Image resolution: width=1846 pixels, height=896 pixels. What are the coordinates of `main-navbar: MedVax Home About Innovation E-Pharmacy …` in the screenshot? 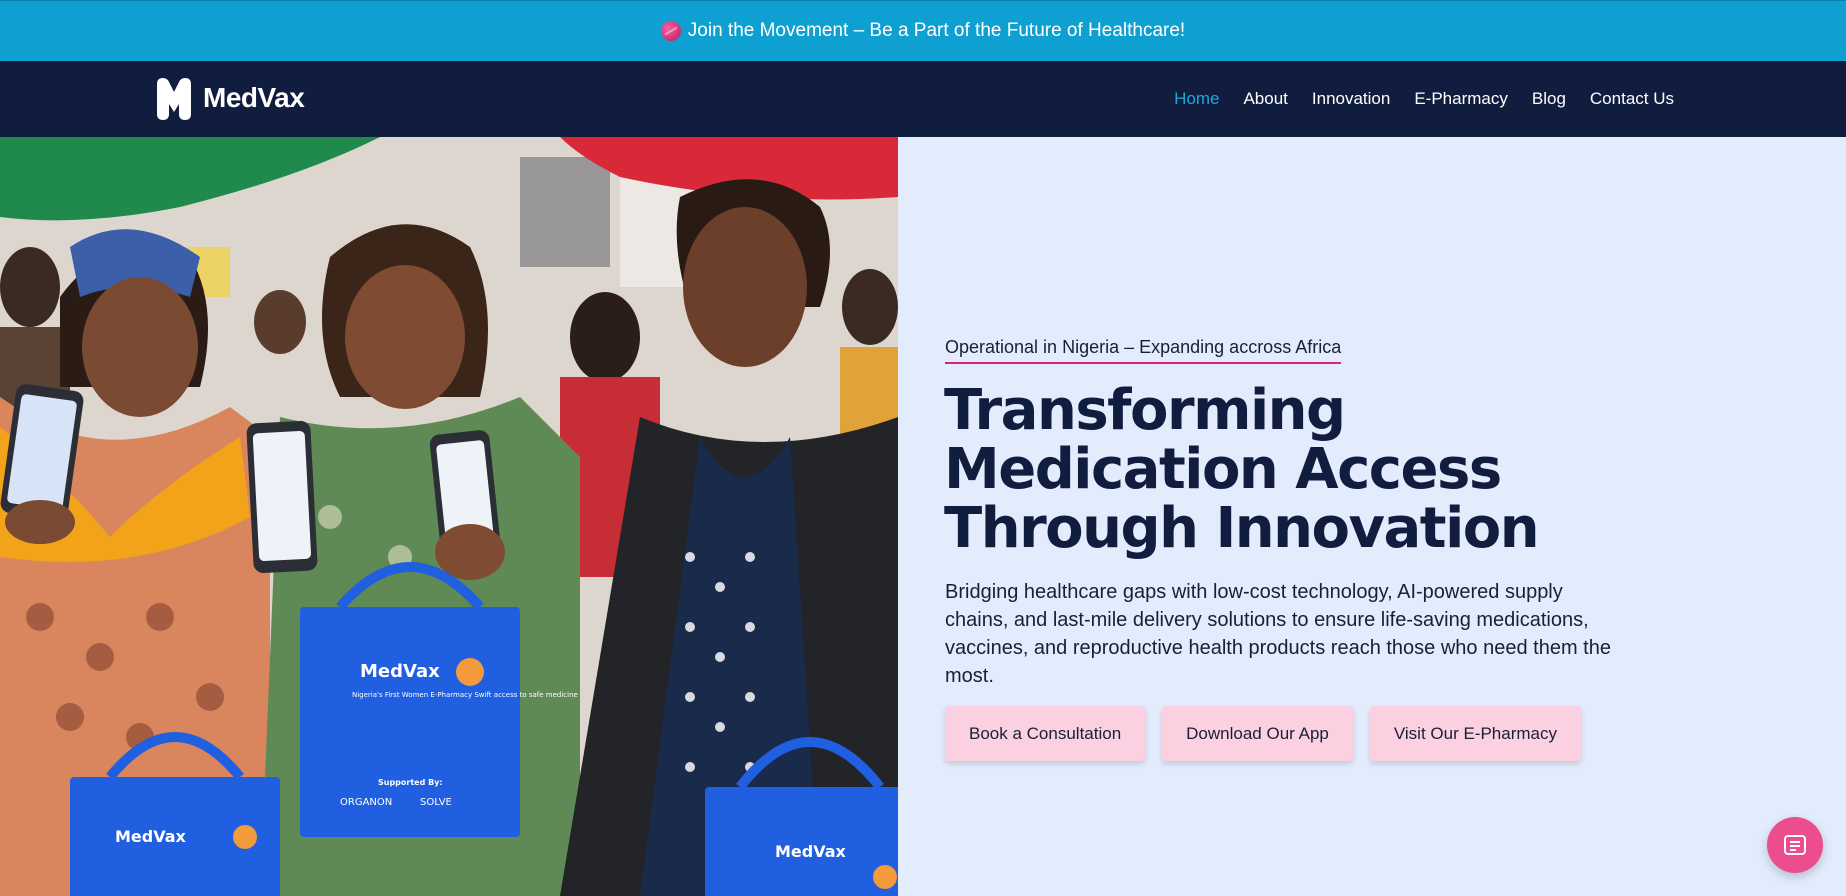 It's located at (923, 99).